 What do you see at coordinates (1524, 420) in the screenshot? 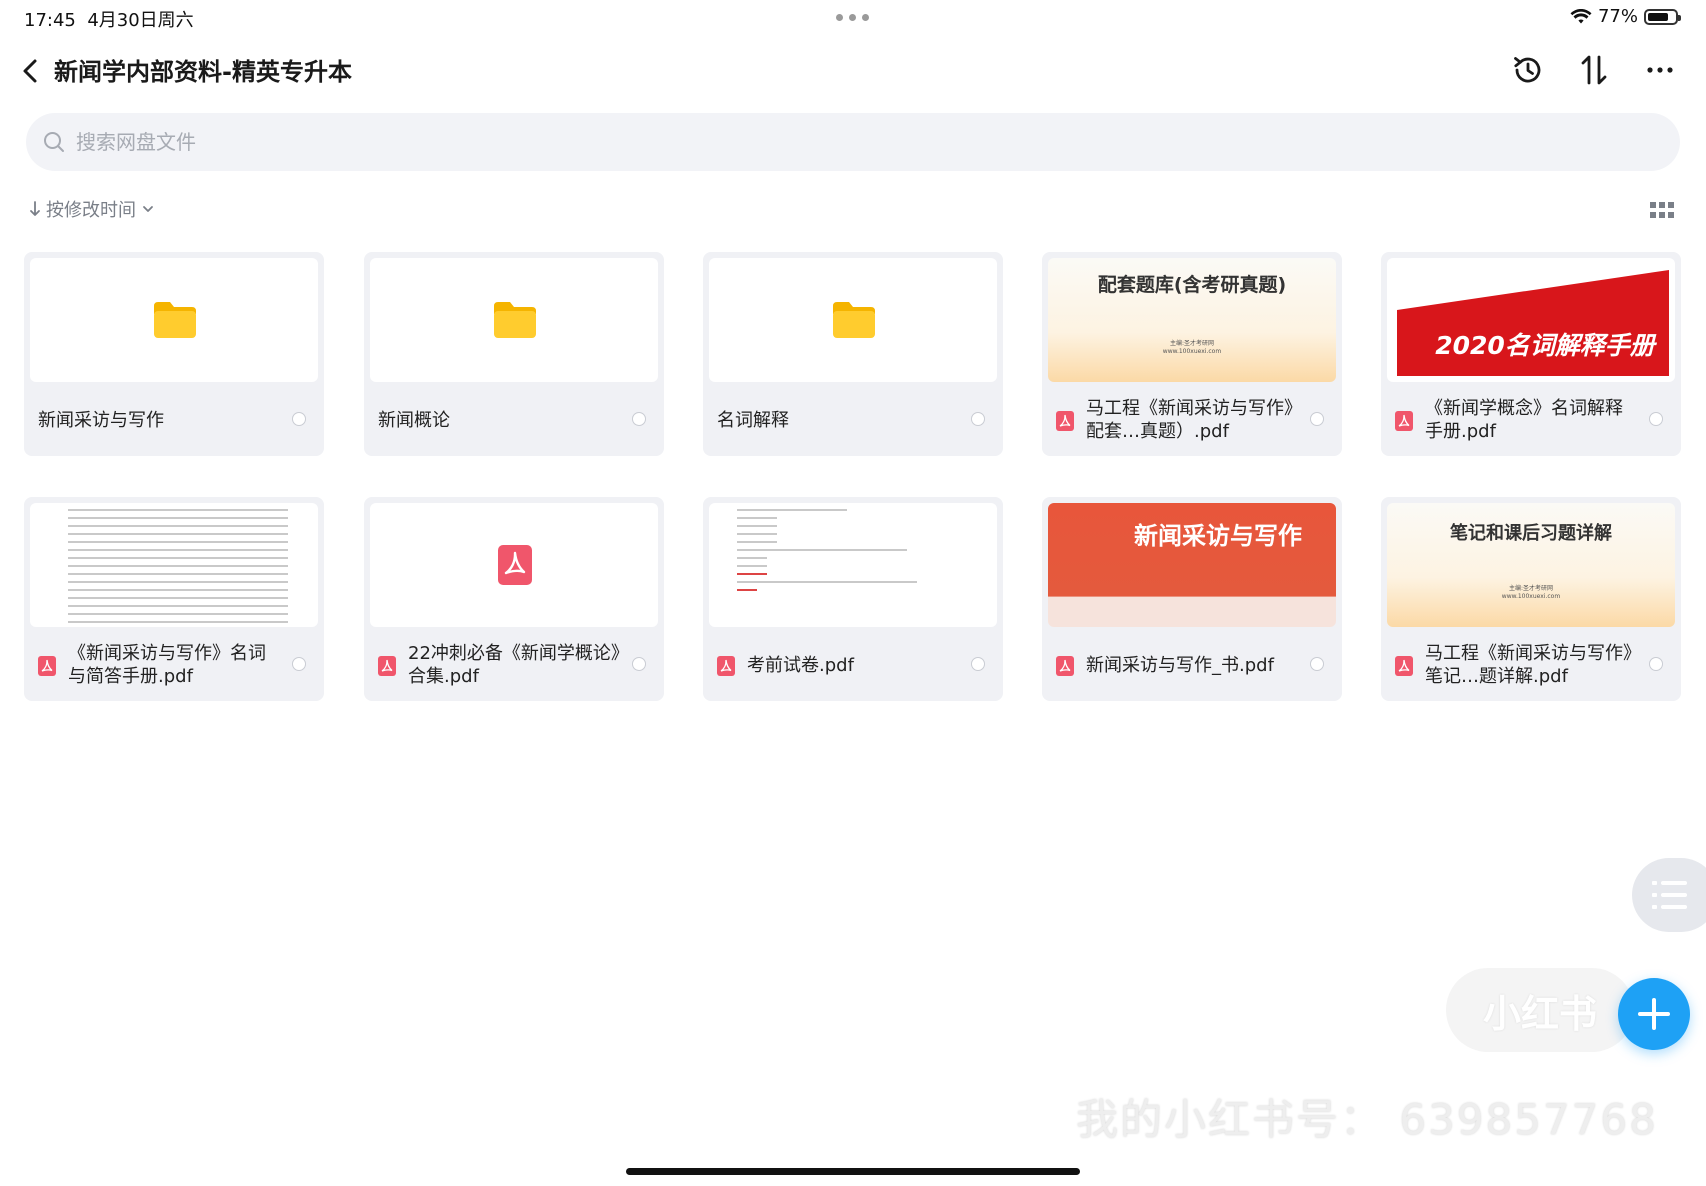
I see `file-name: 《新闻学概念》名词解释手册.pdf` at bounding box center [1524, 420].